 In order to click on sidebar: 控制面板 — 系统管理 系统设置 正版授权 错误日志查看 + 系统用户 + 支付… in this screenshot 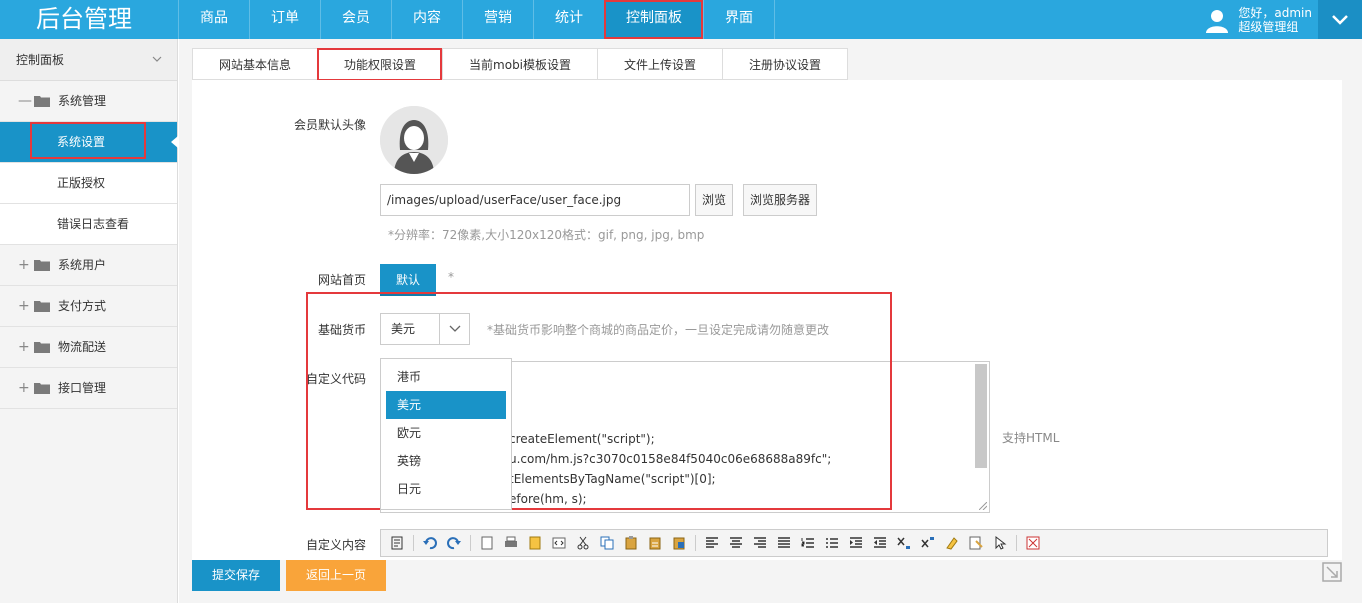, I will do `click(89, 321)`.